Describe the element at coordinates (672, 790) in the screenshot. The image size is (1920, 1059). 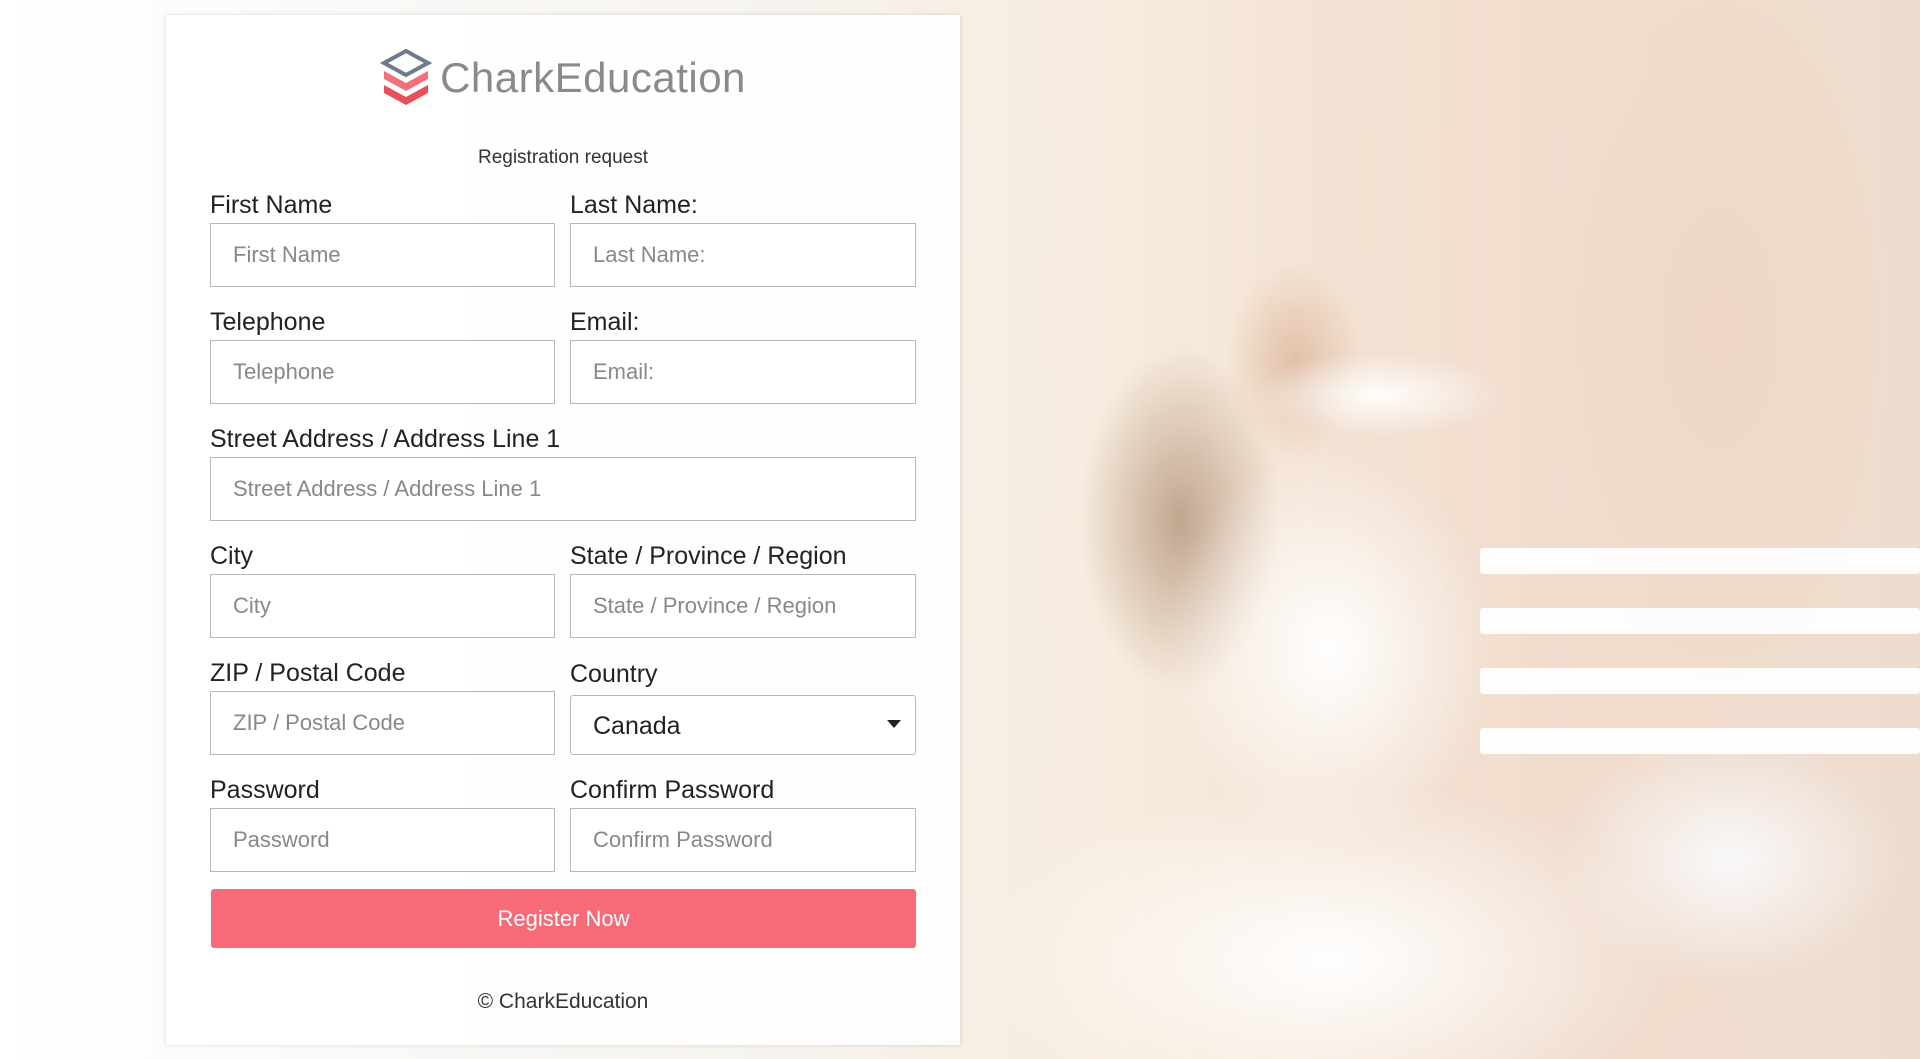
I see `confirm-password-label: Confirm Password` at that location.